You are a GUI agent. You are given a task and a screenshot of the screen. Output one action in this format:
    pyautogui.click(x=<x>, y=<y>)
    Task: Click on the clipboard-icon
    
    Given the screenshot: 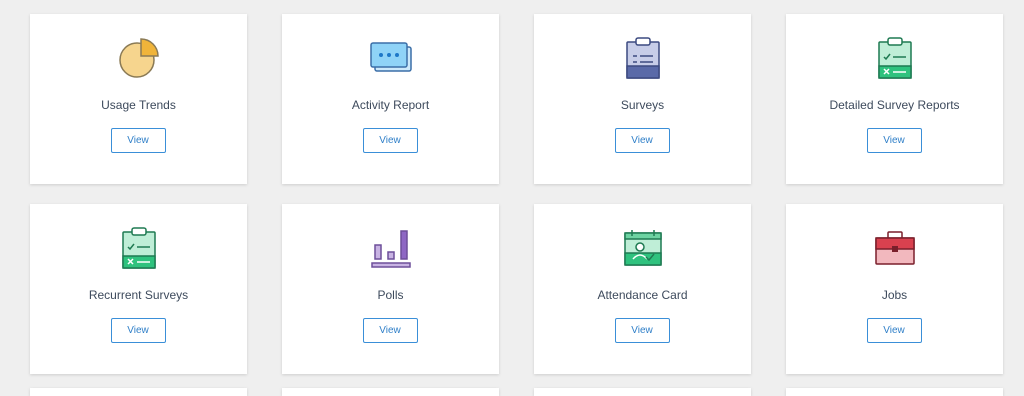 What is the action you would take?
    pyautogui.click(x=643, y=58)
    